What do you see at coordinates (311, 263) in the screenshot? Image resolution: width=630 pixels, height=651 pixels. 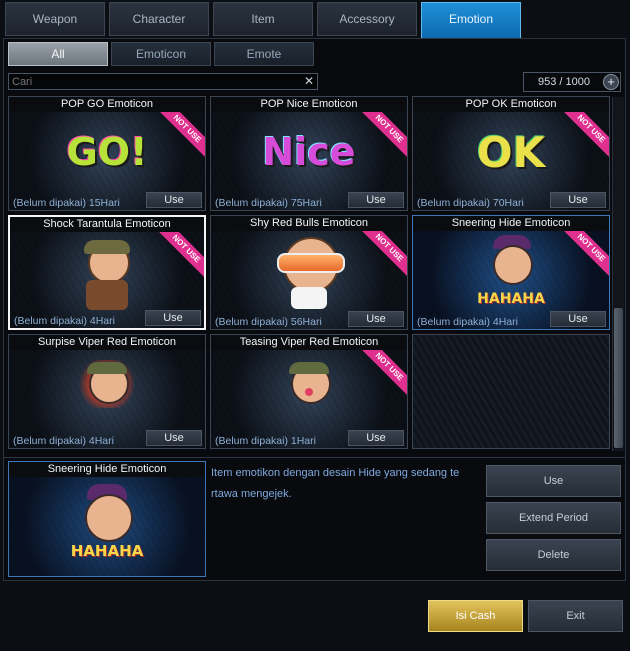 I see `goggles` at bounding box center [311, 263].